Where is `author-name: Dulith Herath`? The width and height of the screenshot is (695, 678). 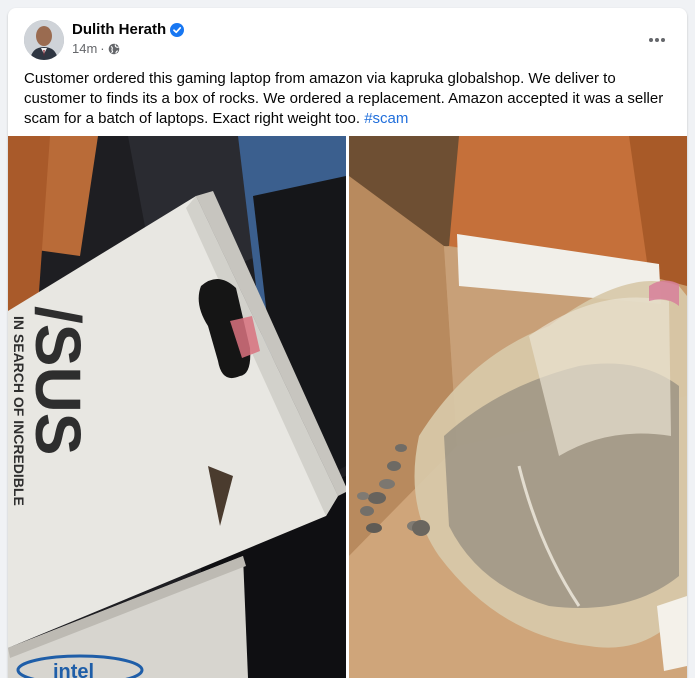
author-name: Dulith Herath is located at coordinates (119, 29).